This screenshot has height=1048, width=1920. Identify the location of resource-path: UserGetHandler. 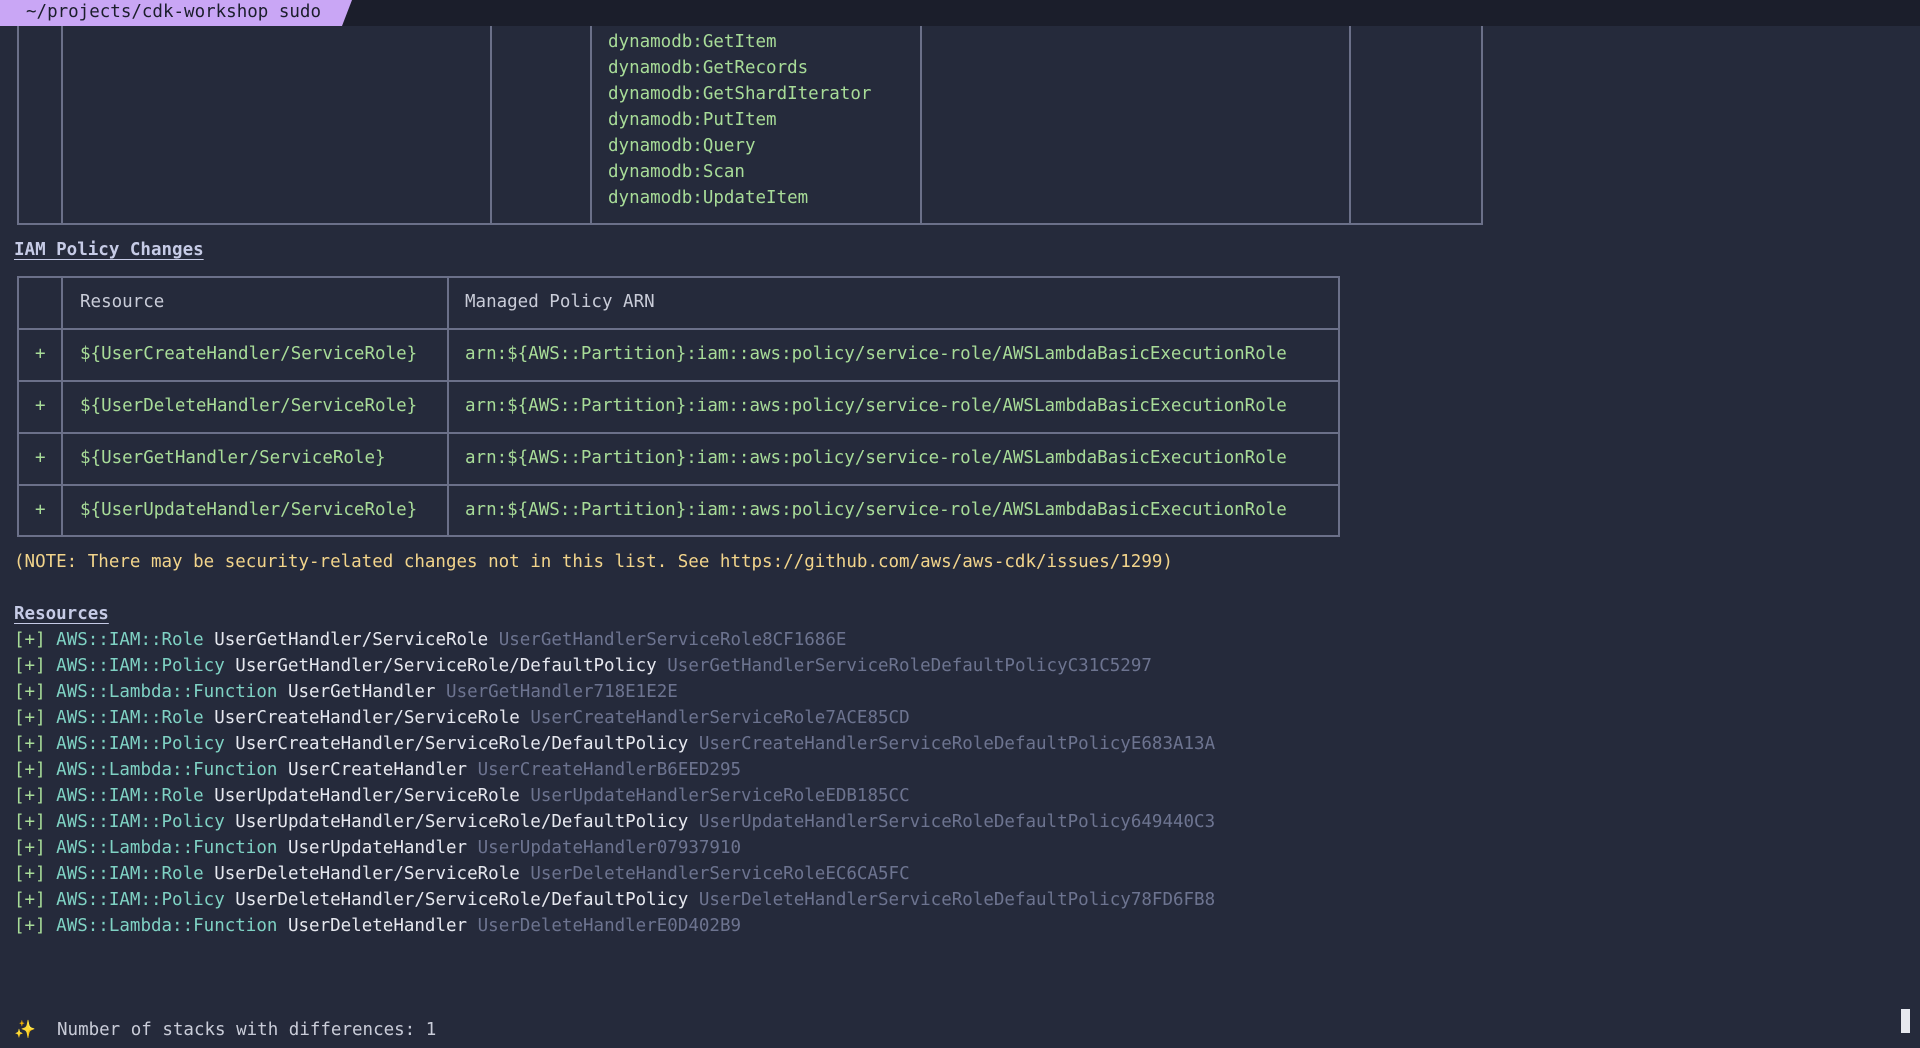
(361, 692).